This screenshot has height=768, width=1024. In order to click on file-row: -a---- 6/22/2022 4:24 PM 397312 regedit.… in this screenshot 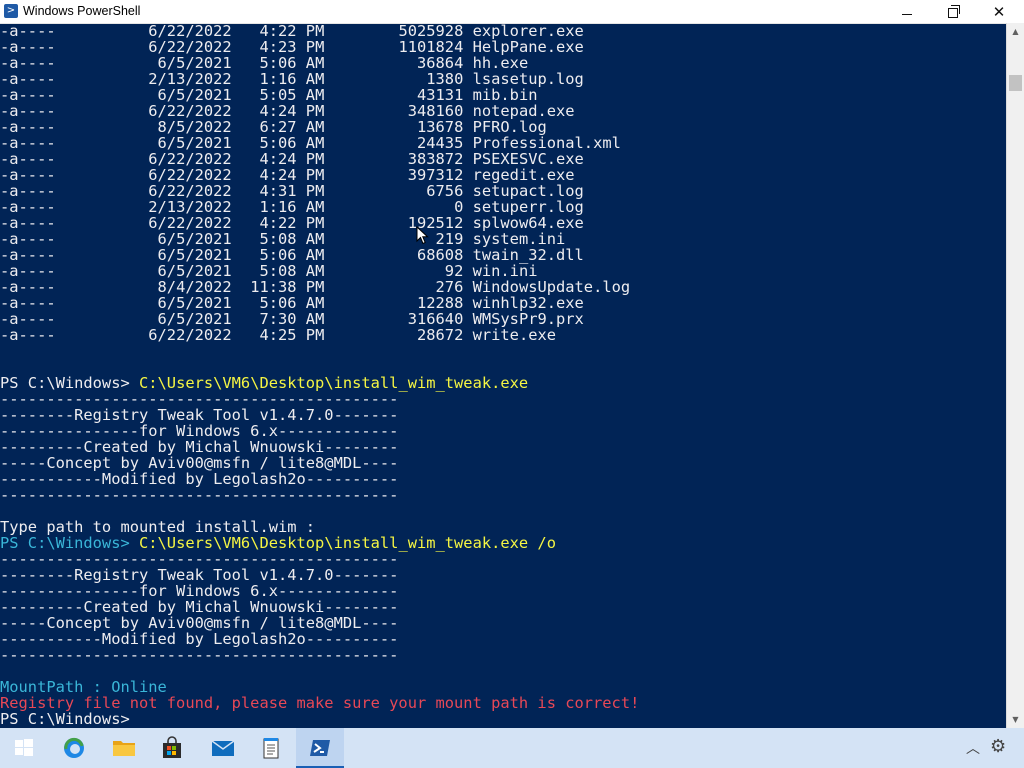, I will do `click(287, 175)`.